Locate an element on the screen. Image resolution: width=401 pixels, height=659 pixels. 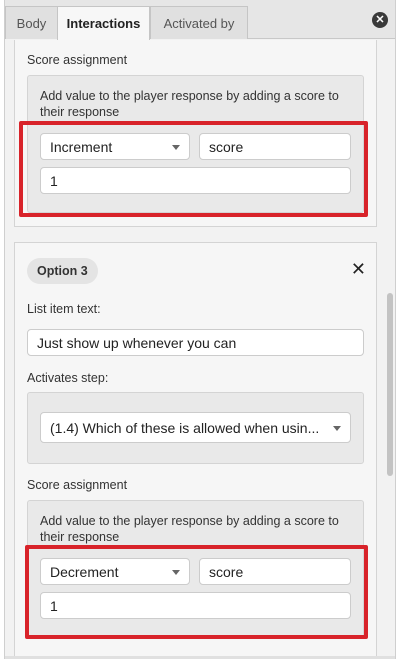
activates-step-label: Activates step: is located at coordinates (68, 378).